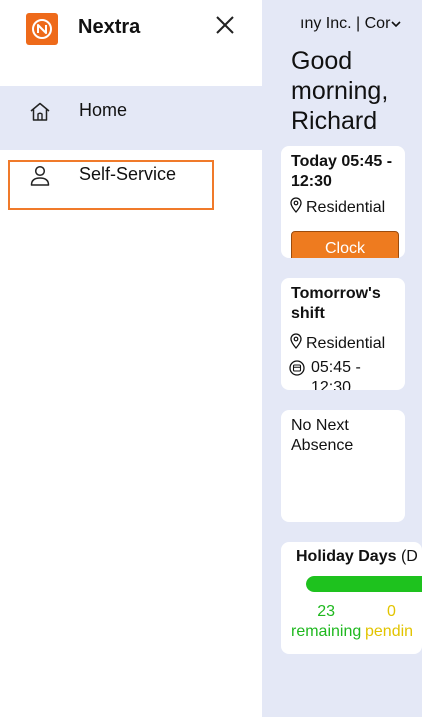  I want to click on pending-value: 0, so click(391, 611).